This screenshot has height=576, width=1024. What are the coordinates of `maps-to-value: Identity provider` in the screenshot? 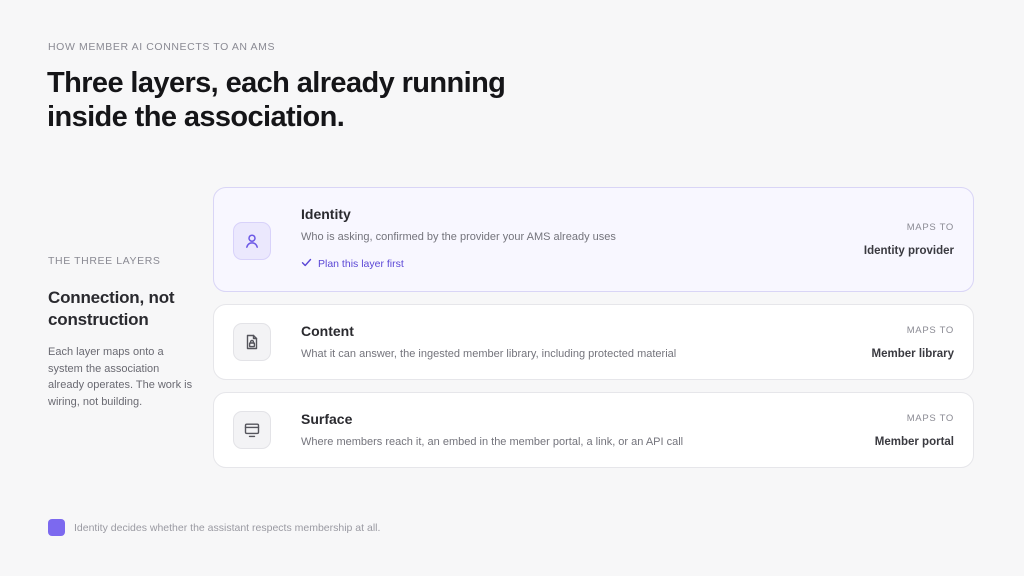 It's located at (908, 251).